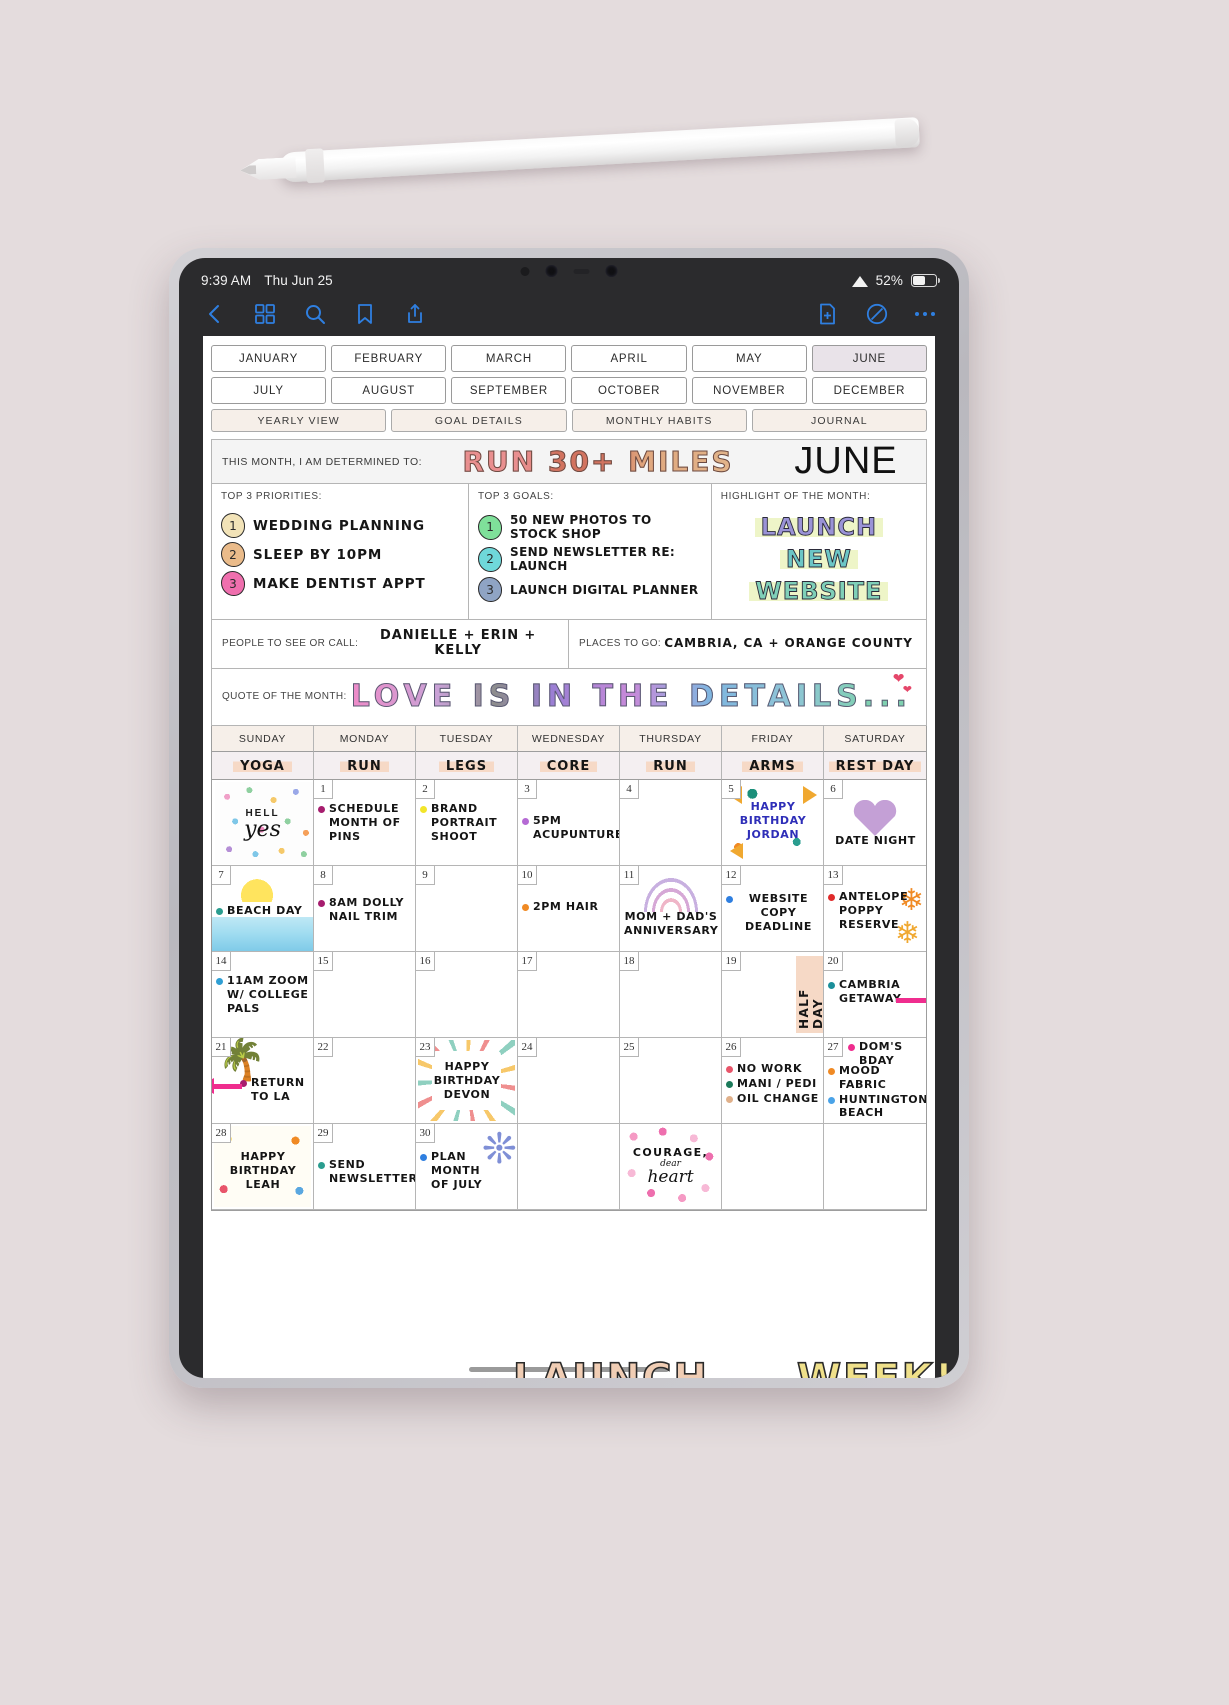  I want to click on event-item: SCHEDULE MONTH OF PINS, so click(365, 822).